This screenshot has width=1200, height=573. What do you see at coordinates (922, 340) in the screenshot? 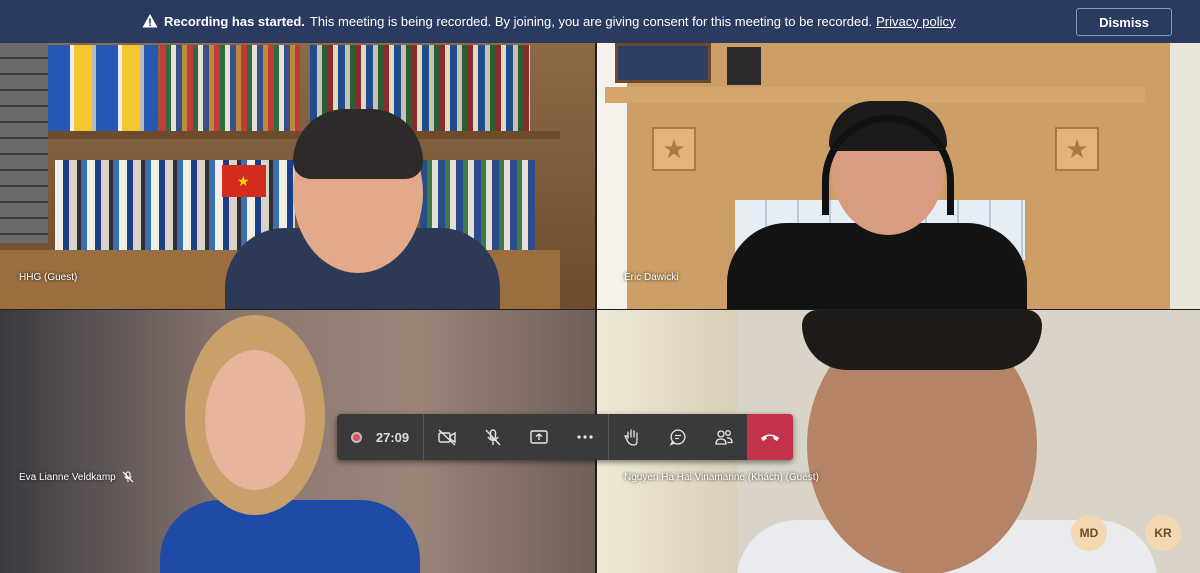
I see `person-hair` at bounding box center [922, 340].